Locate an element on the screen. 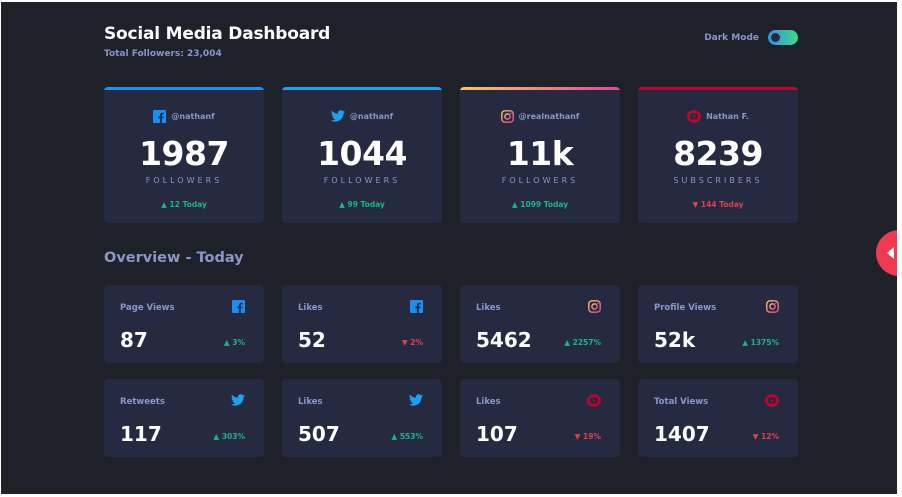 This screenshot has width=902, height=497. change-text: 99 Today is located at coordinates (366, 204).